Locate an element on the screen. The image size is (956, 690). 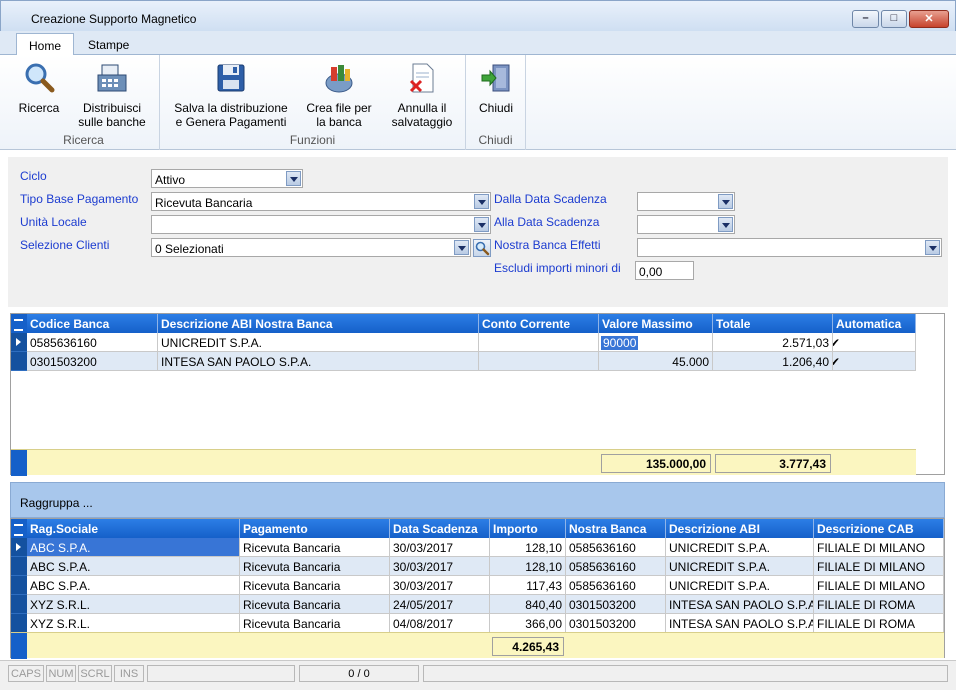
clienti-search-button is located at coordinates (482, 248).